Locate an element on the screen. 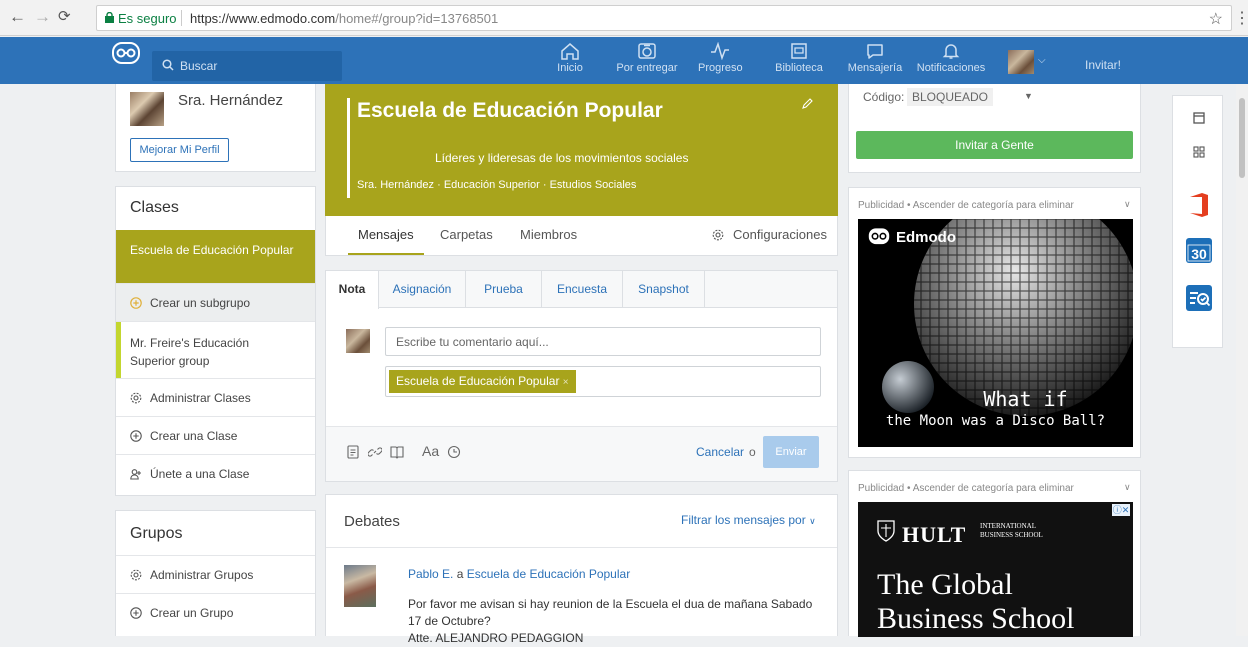  create-class-item: Crear una Clase is located at coordinates (215, 435).